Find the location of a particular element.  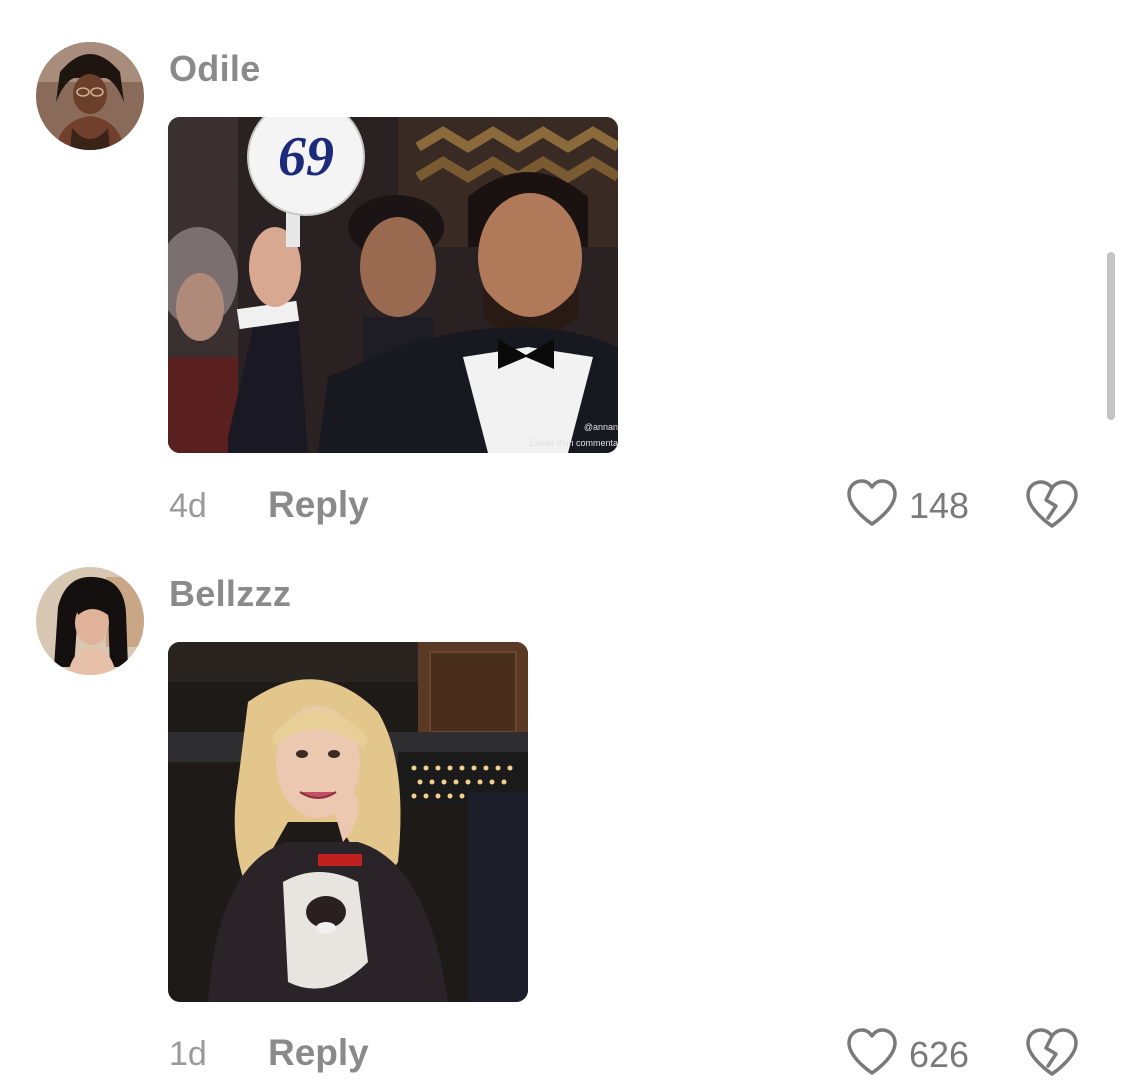

comment-timestamp: 1d is located at coordinates (188, 1054).